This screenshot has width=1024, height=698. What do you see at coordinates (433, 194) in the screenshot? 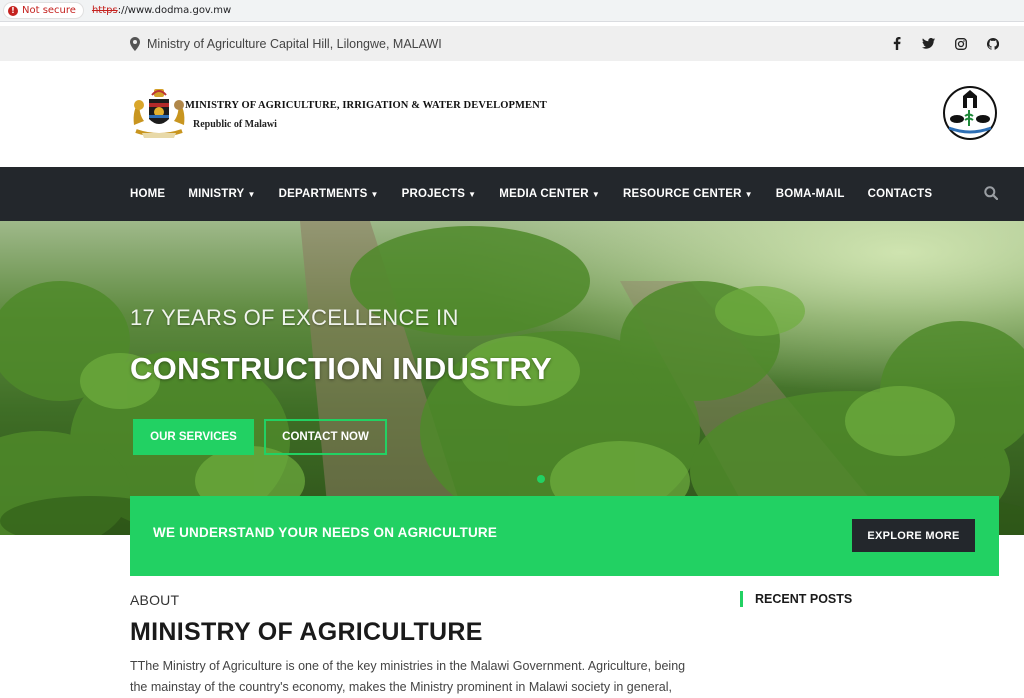
I see `nav-item-label: PROJECTS` at bounding box center [433, 194].